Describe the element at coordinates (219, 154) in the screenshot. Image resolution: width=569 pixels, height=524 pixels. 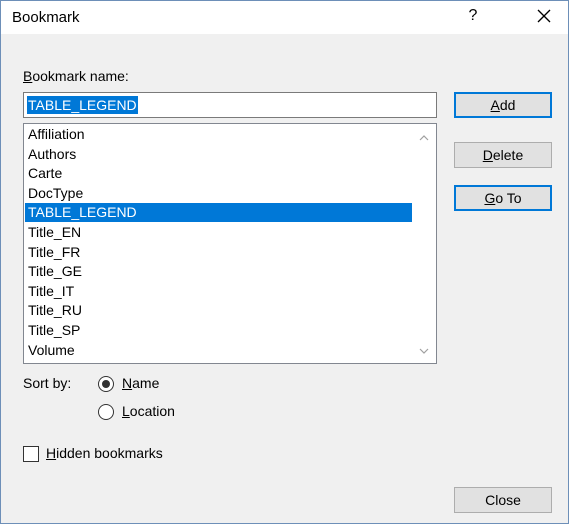
I see `list-item: Authors` at that location.